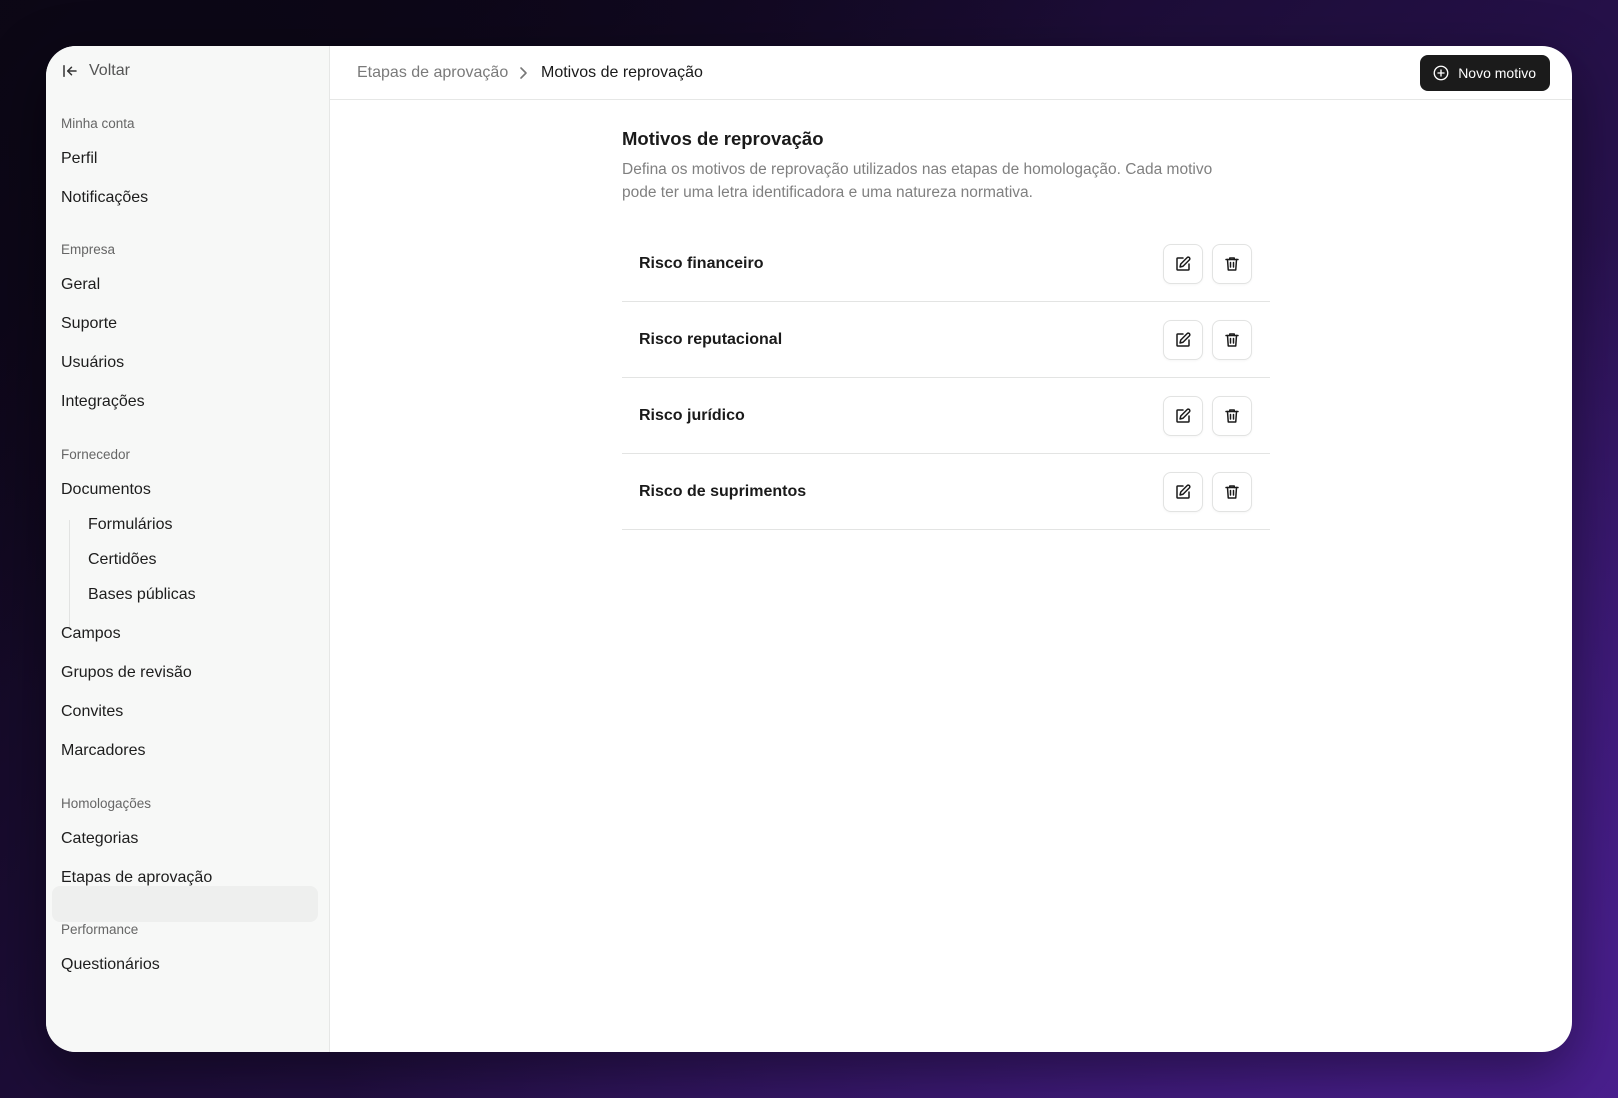 The height and width of the screenshot is (1098, 1618). What do you see at coordinates (946, 340) in the screenshot?
I see `reason-row: Risco reputacional` at bounding box center [946, 340].